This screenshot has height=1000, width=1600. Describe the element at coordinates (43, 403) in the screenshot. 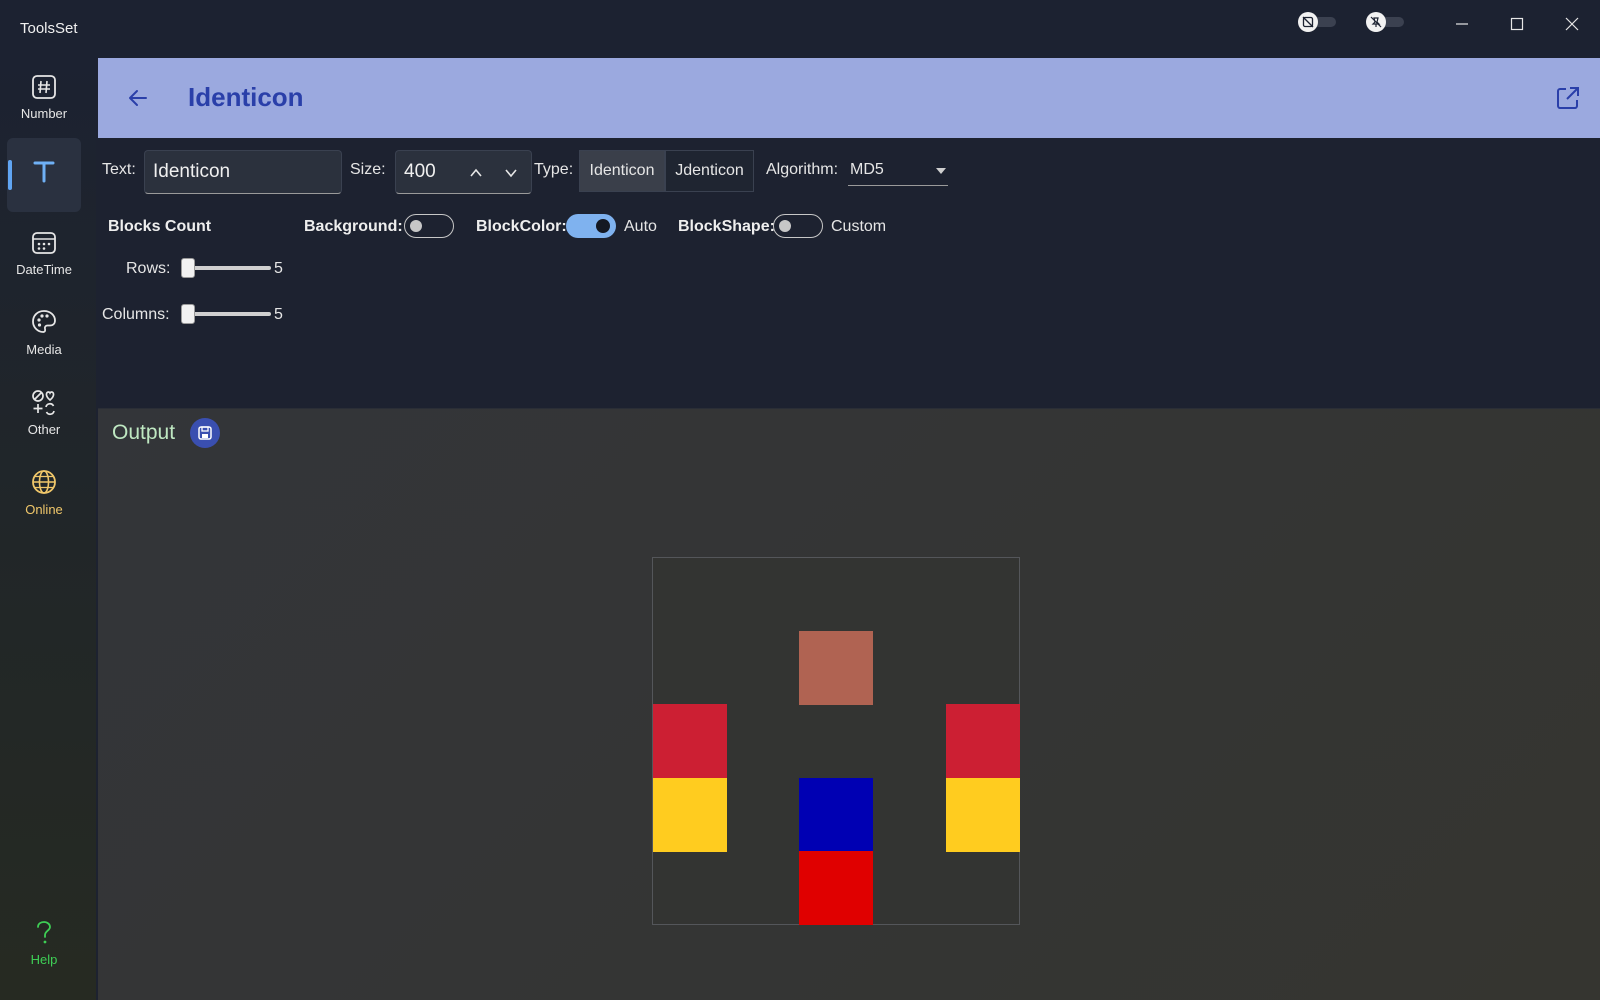

I see `other-tools-icon` at that location.